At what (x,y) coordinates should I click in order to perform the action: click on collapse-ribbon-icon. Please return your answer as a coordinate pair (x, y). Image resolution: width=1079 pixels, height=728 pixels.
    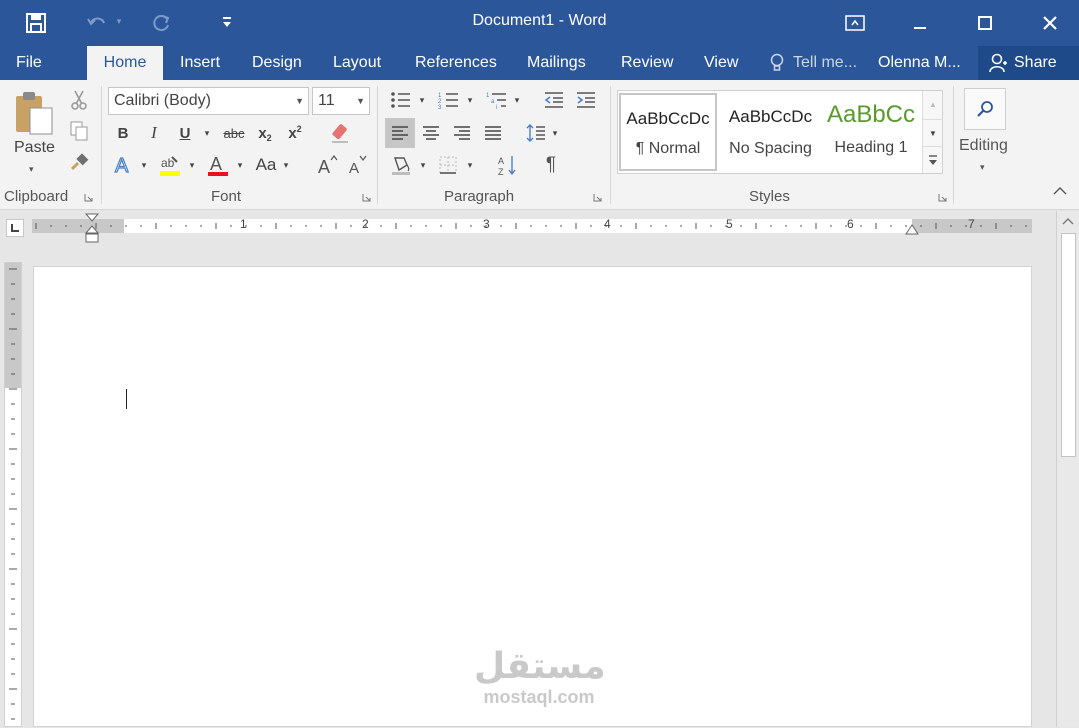
    Looking at the image, I should click on (1060, 191).